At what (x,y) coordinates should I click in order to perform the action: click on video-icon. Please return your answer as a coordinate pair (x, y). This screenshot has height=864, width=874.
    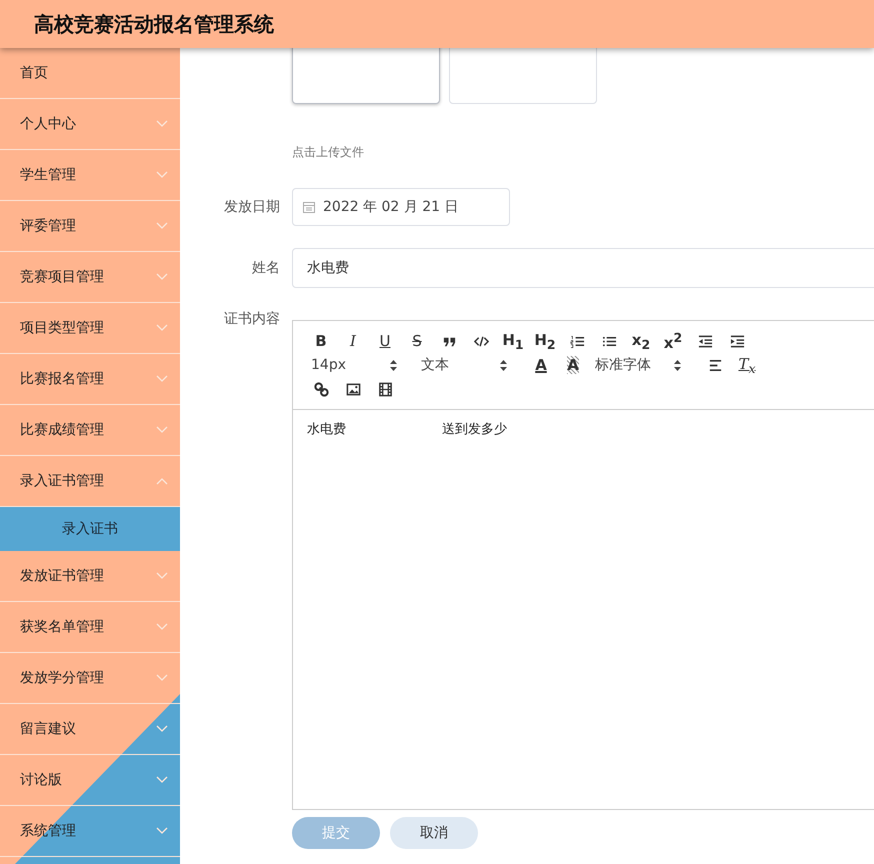
    Looking at the image, I should click on (385, 389).